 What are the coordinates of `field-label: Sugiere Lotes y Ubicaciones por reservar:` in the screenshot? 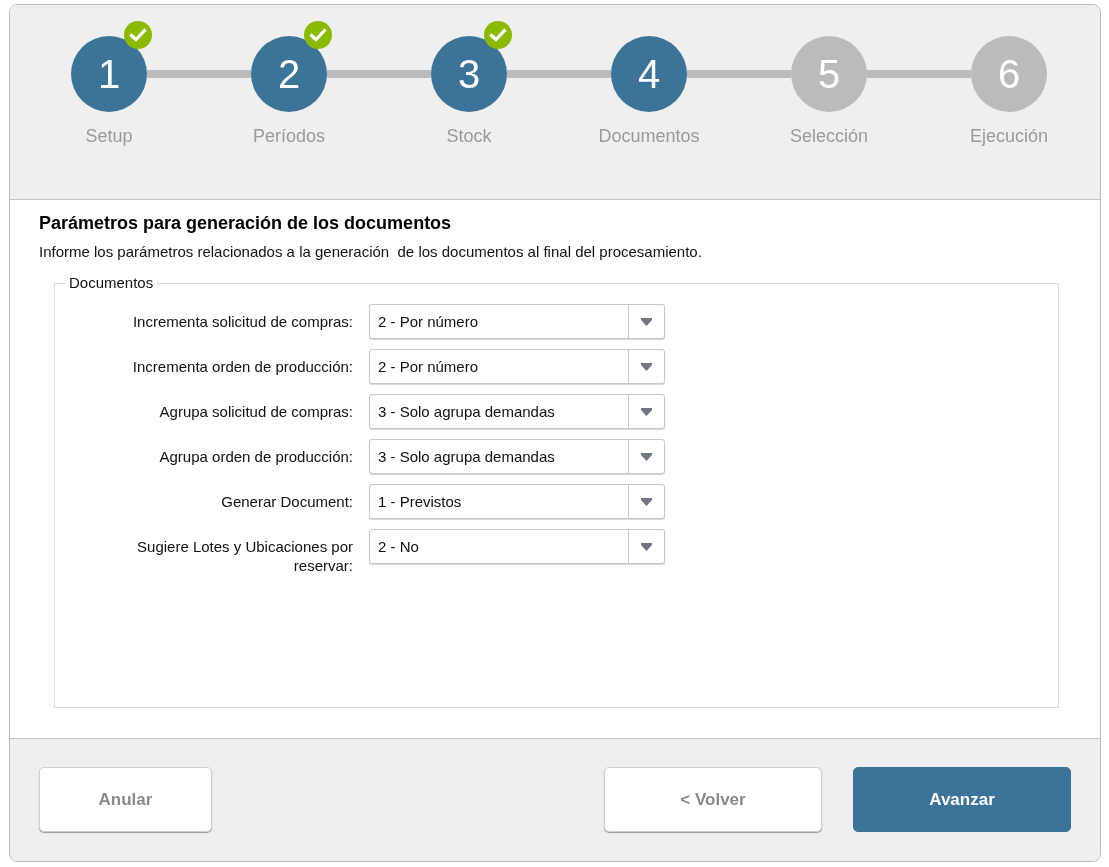 It's located at (244, 556).